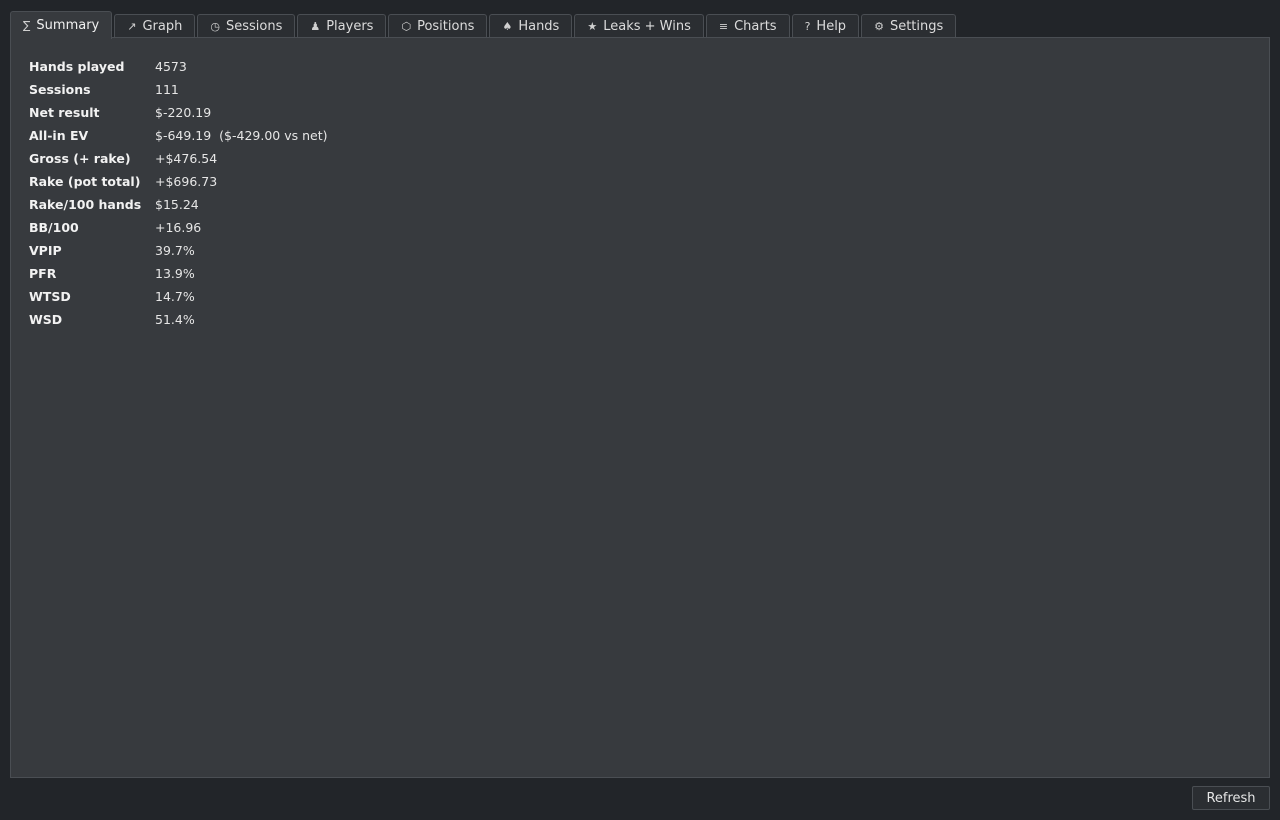 The image size is (1280, 820). What do you see at coordinates (167, 89) in the screenshot?
I see `stat-value: 111` at bounding box center [167, 89].